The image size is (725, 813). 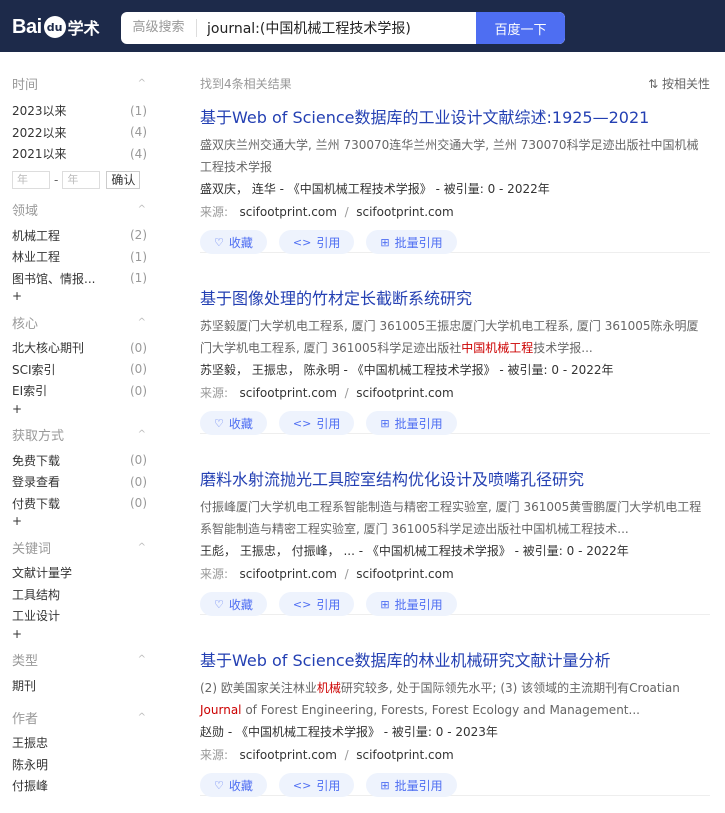 What do you see at coordinates (219, 604) in the screenshot?
I see `heart-icon: ♡` at bounding box center [219, 604].